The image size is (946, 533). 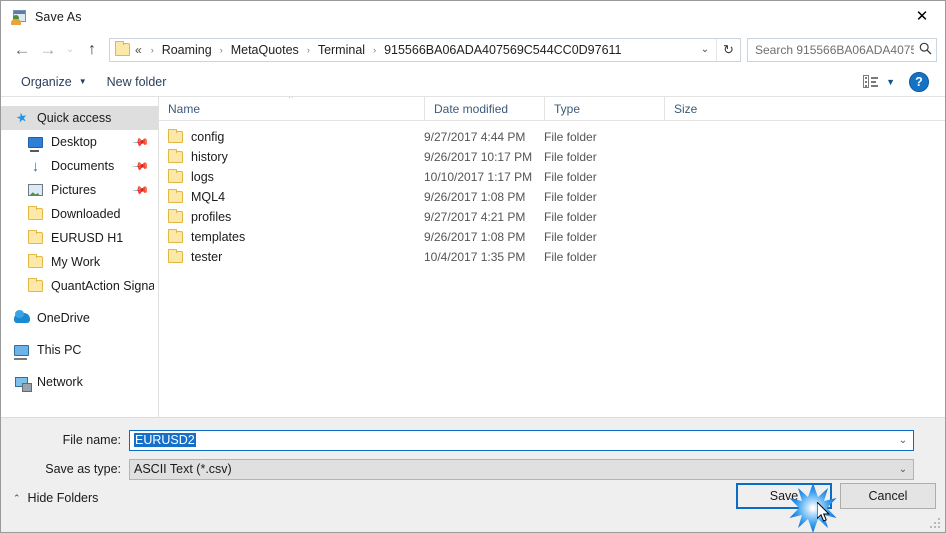 What do you see at coordinates (60, 382) in the screenshot?
I see `sidebar-item-label: Network` at bounding box center [60, 382].